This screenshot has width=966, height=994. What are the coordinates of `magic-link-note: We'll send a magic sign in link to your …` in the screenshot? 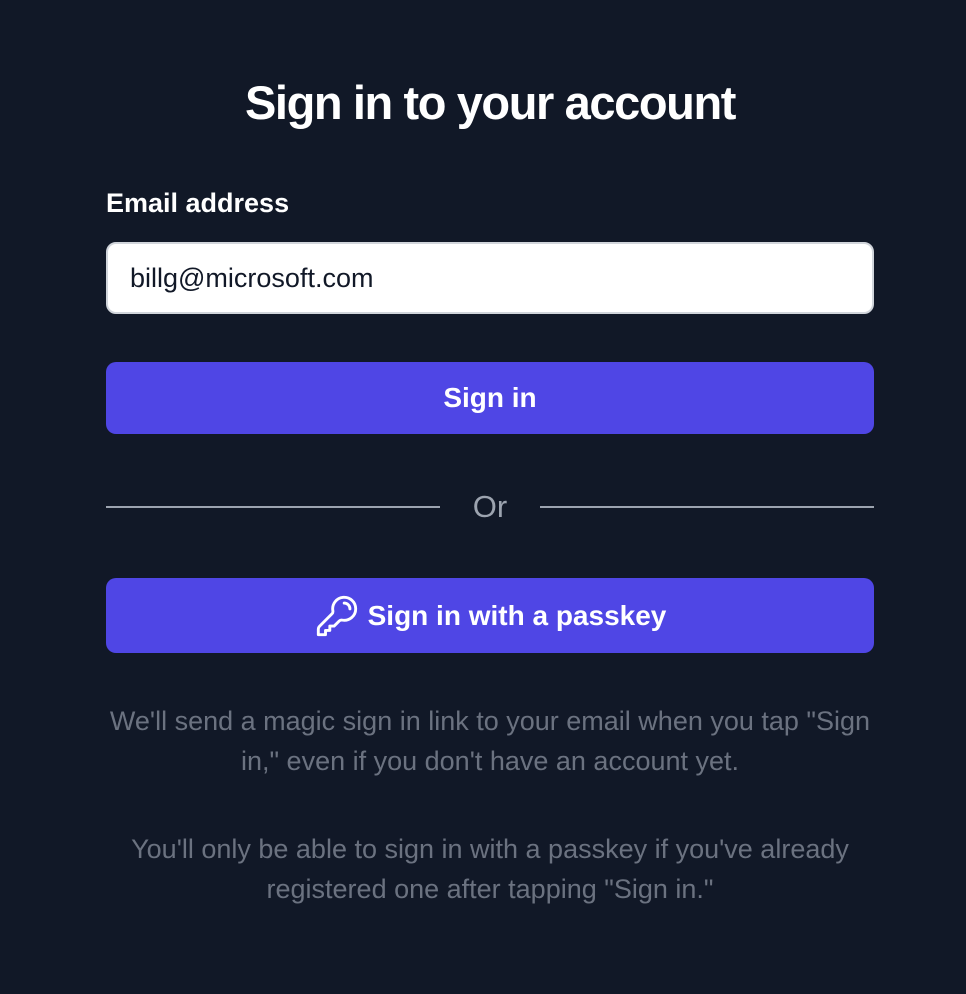 It's located at (490, 741).